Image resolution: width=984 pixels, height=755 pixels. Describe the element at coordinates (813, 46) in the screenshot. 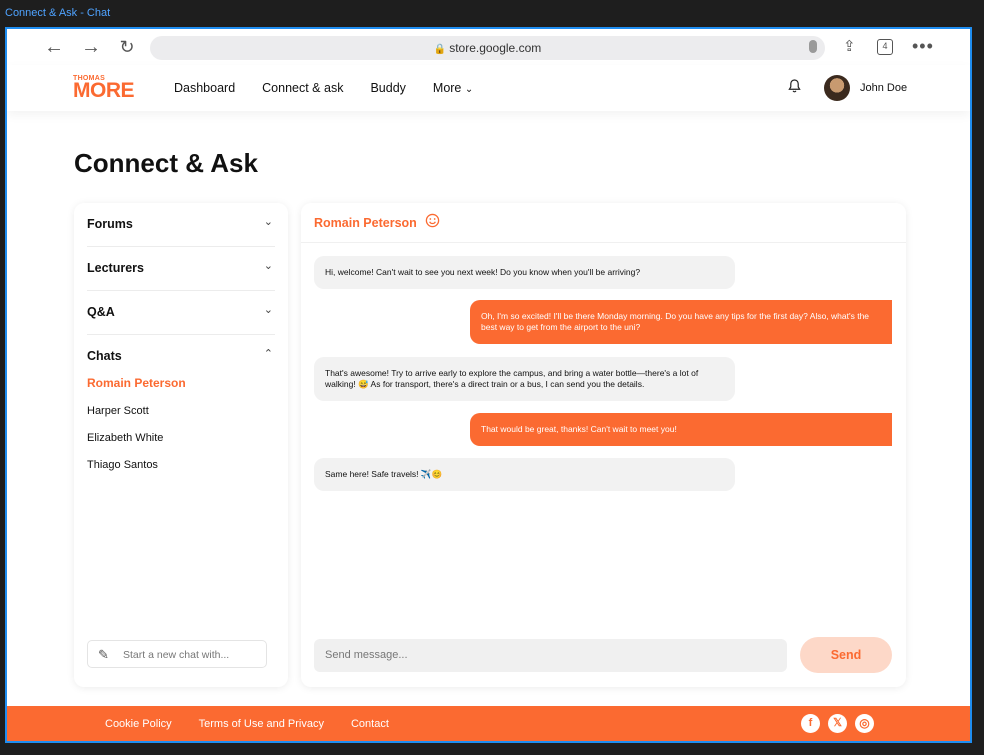

I see `mic-icon` at that location.